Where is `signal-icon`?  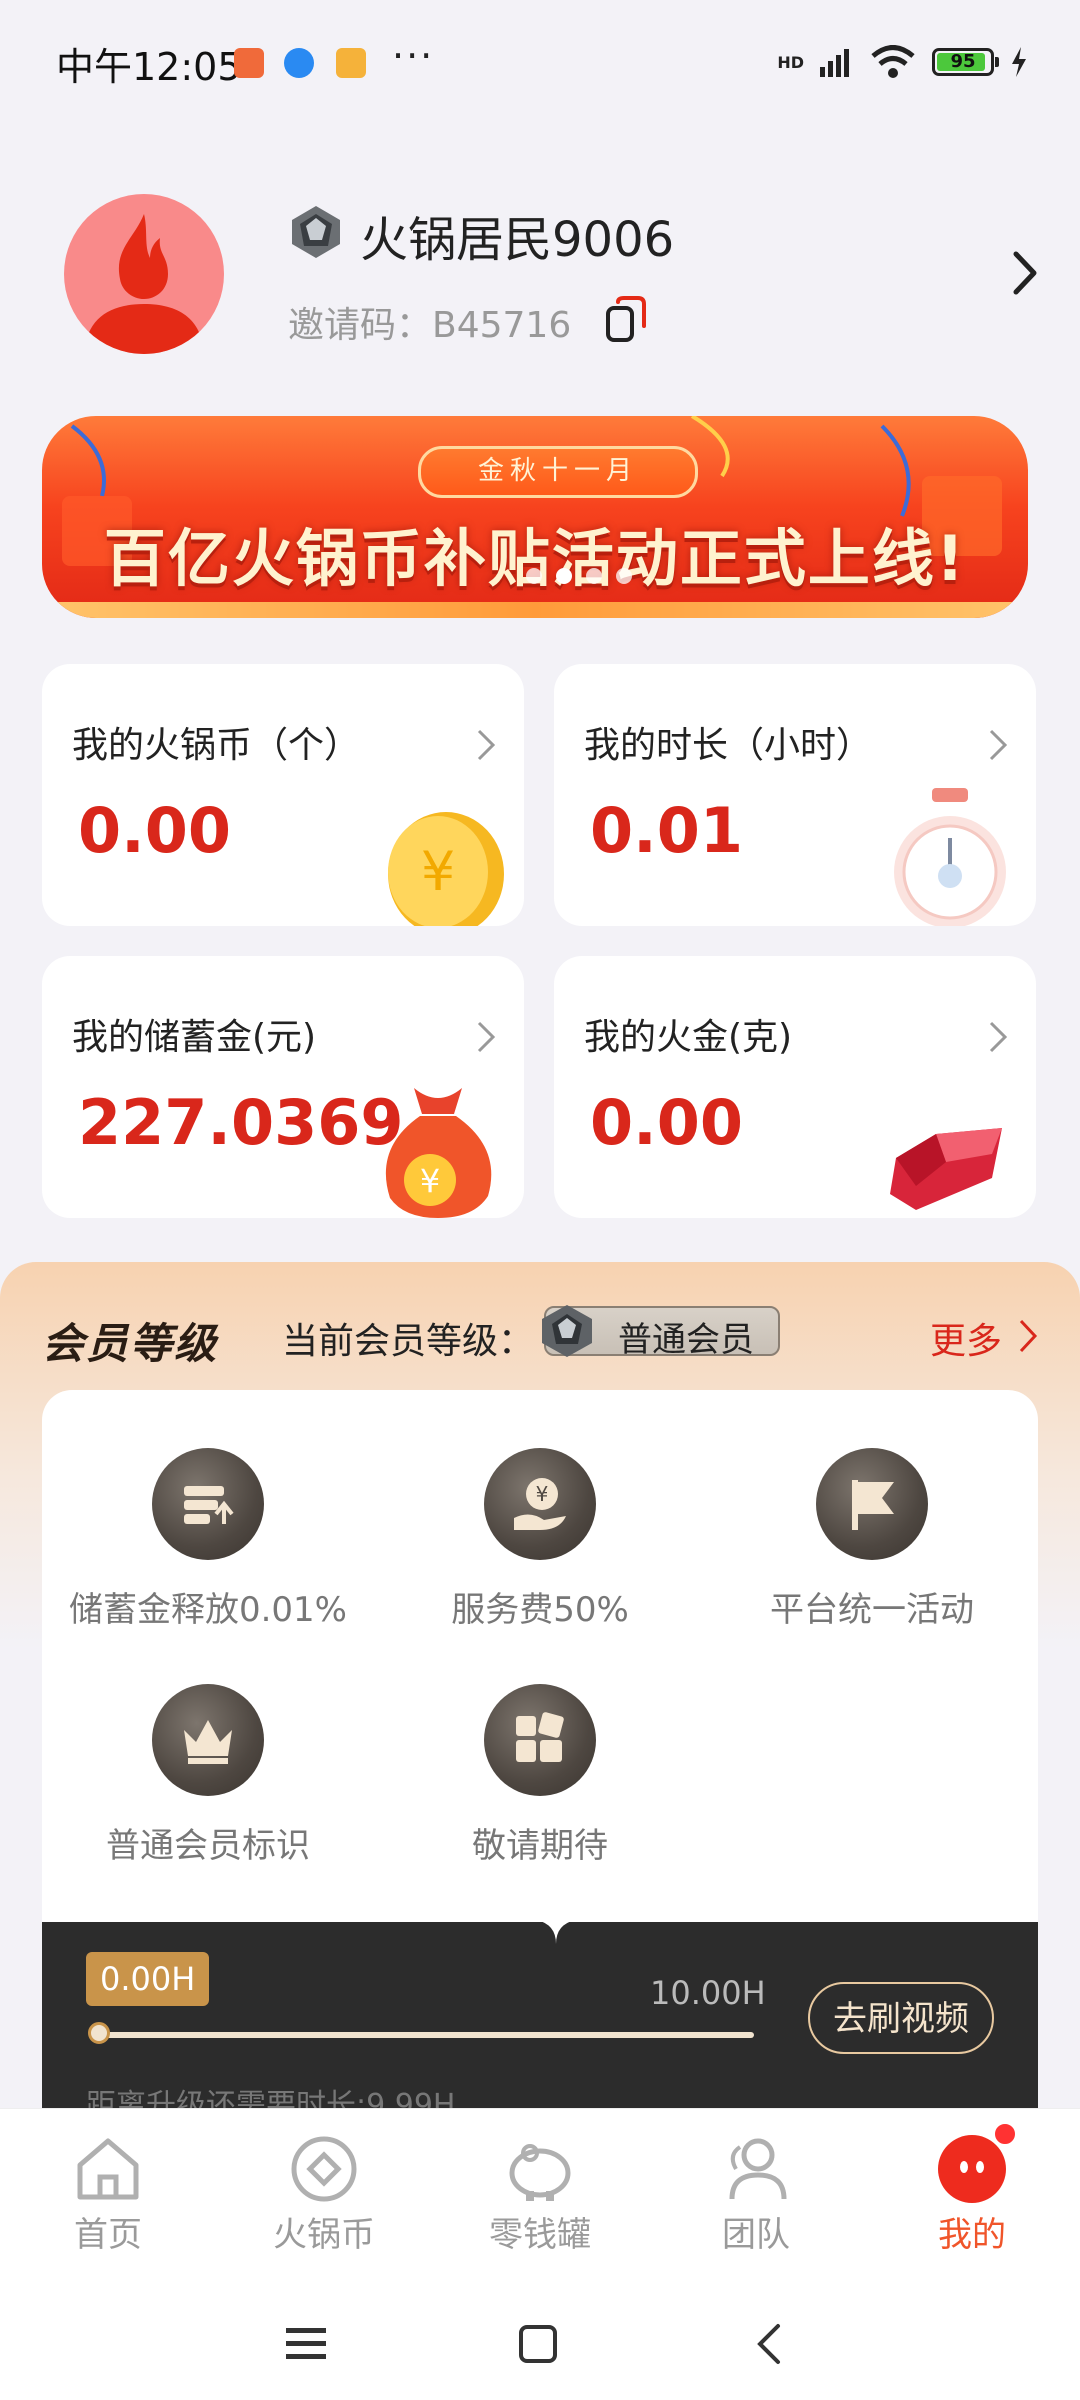
signal-icon is located at coordinates (834, 63).